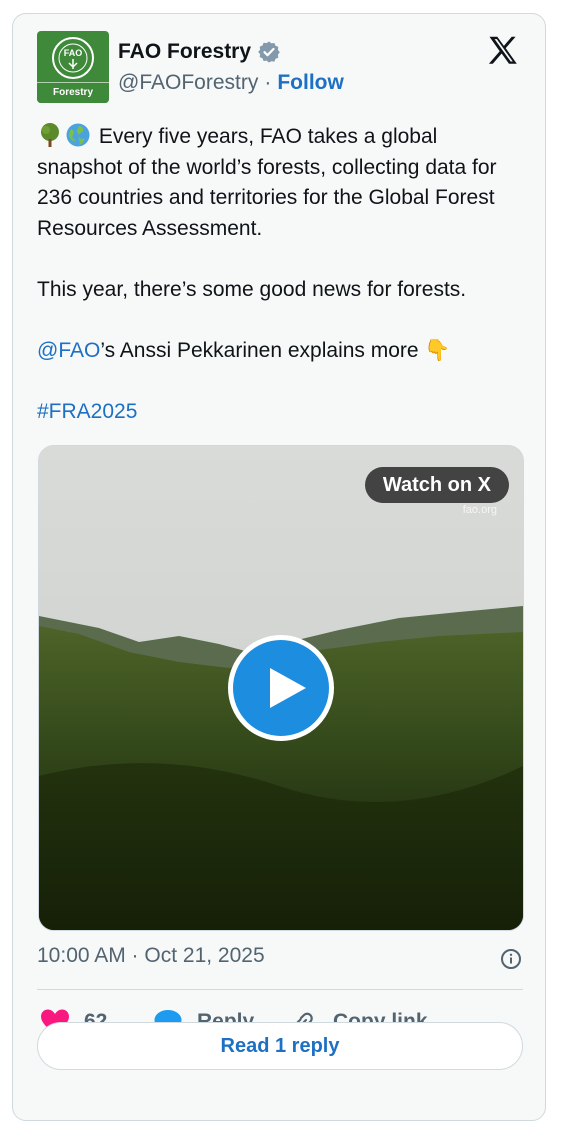 The image size is (562, 1140). Describe the element at coordinates (78, 135) in the screenshot. I see `globe-emoji-icon` at that location.